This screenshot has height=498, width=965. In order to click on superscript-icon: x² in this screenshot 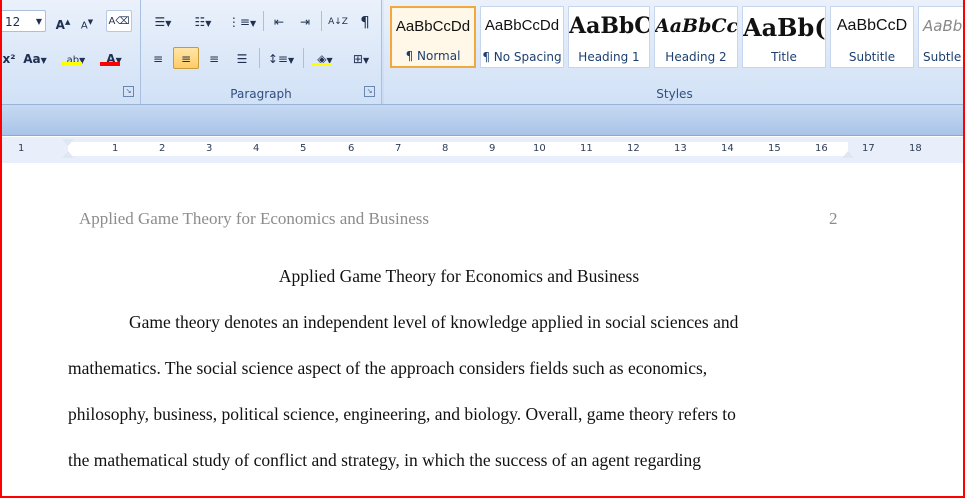, I will do `click(9, 59)`.